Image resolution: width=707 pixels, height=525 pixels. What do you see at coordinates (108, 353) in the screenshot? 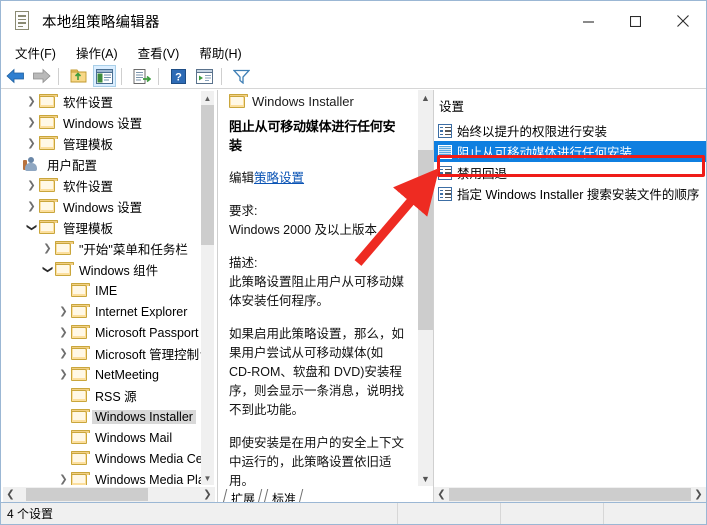
I see `tree-item: ❯ Microsoft 管理控制台` at bounding box center [108, 353].